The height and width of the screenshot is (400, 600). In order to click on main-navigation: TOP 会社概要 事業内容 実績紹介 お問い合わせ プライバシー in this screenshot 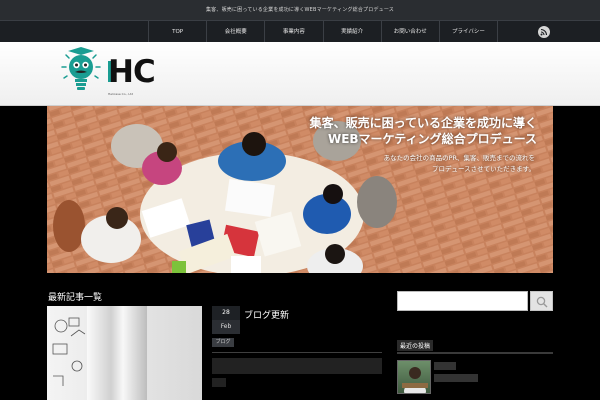, I will do `click(300, 31)`.